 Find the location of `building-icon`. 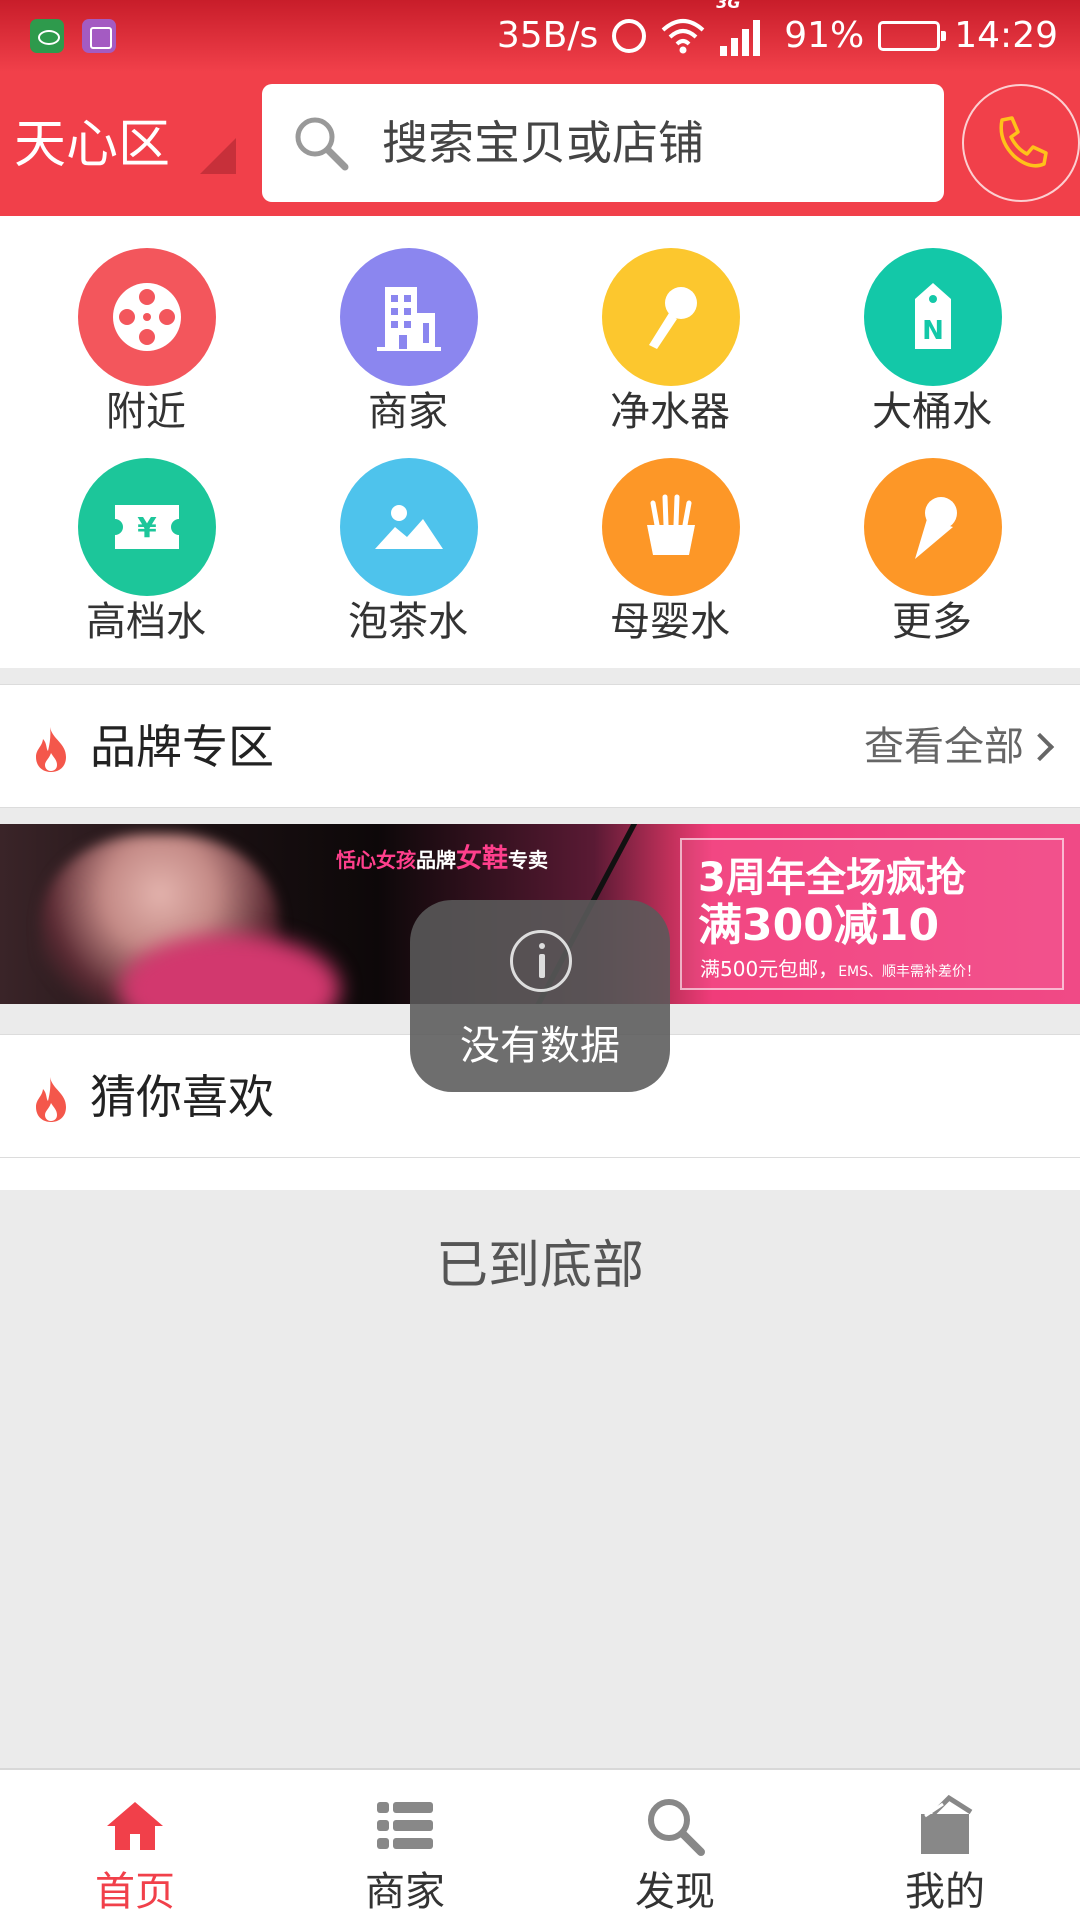

building-icon is located at coordinates (409, 319).